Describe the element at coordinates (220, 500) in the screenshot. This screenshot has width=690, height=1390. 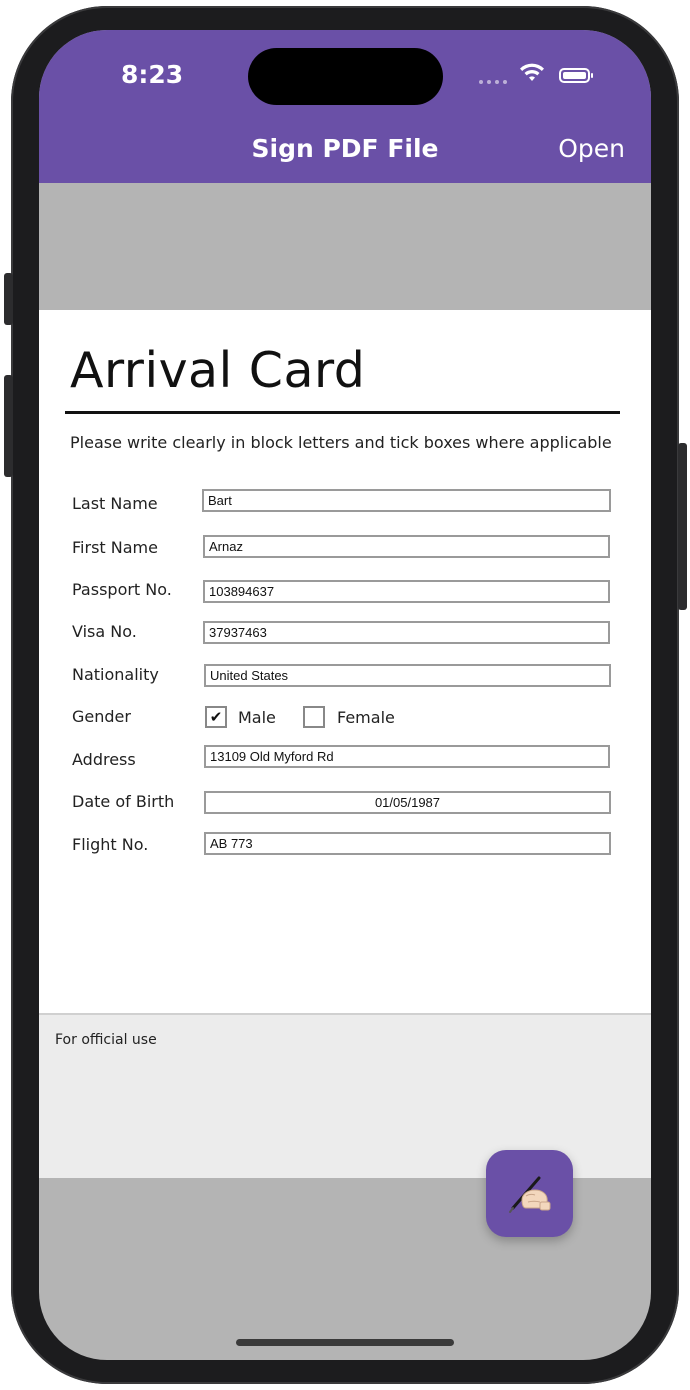
I see `last-name-value: Bart` at that location.